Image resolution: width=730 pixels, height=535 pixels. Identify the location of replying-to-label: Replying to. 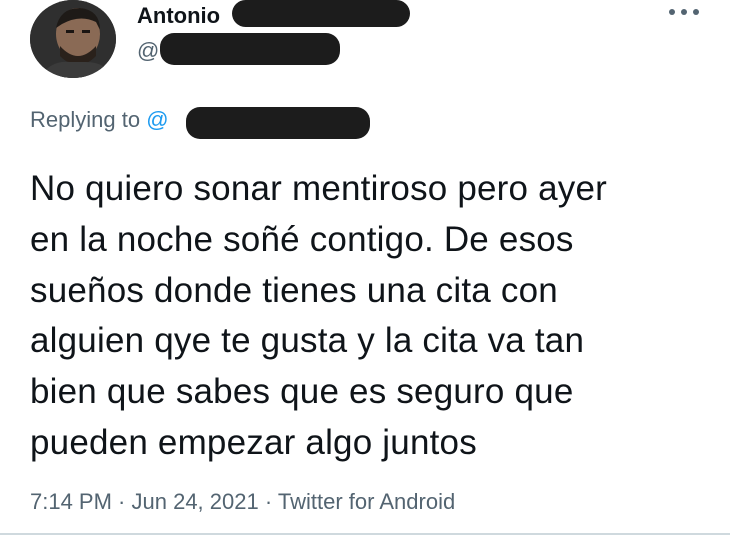
(88, 119).